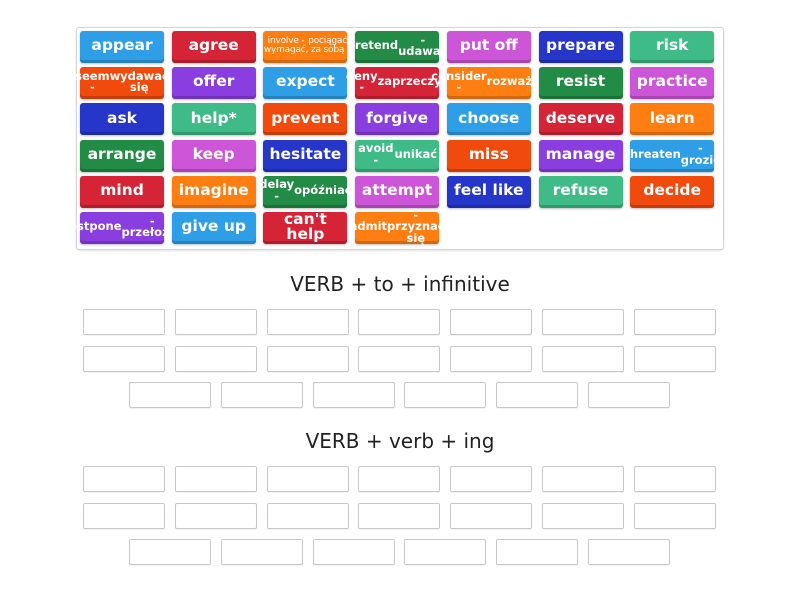 The width and height of the screenshot is (800, 600). What do you see at coordinates (397, 191) in the screenshot?
I see `word-tile: attempt` at bounding box center [397, 191].